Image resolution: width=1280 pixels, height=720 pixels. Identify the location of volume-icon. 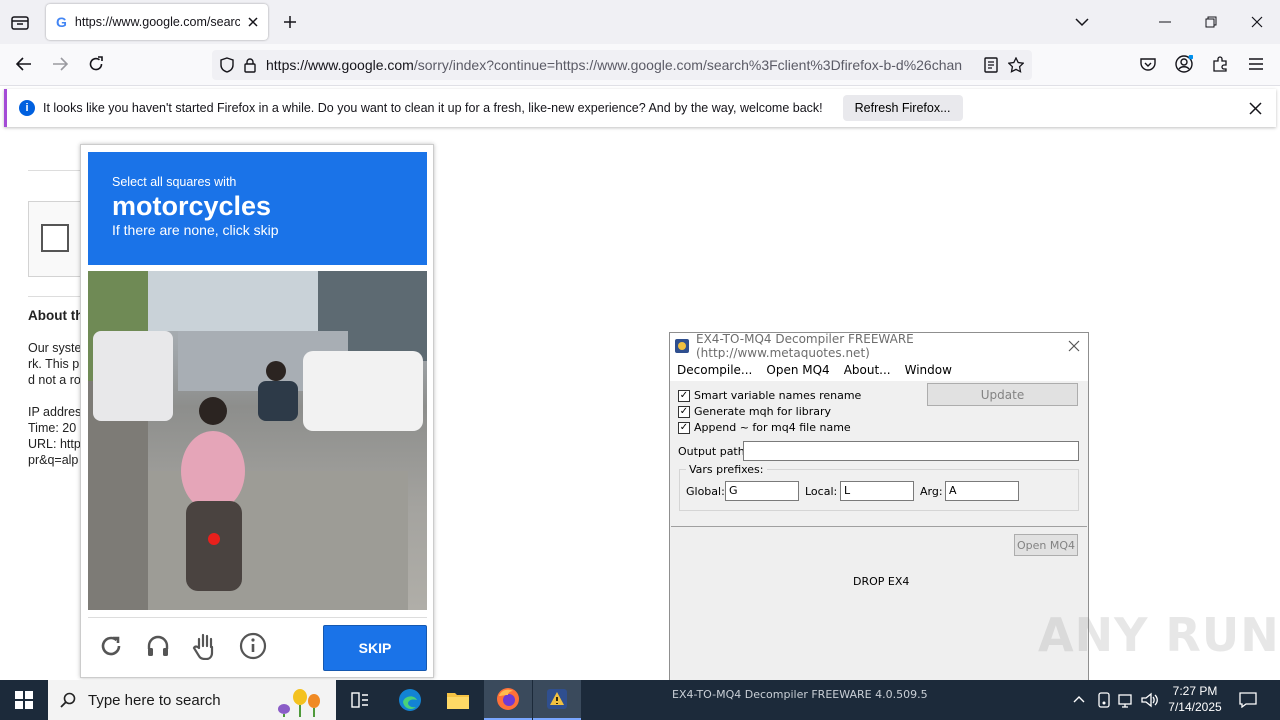
(1150, 700).